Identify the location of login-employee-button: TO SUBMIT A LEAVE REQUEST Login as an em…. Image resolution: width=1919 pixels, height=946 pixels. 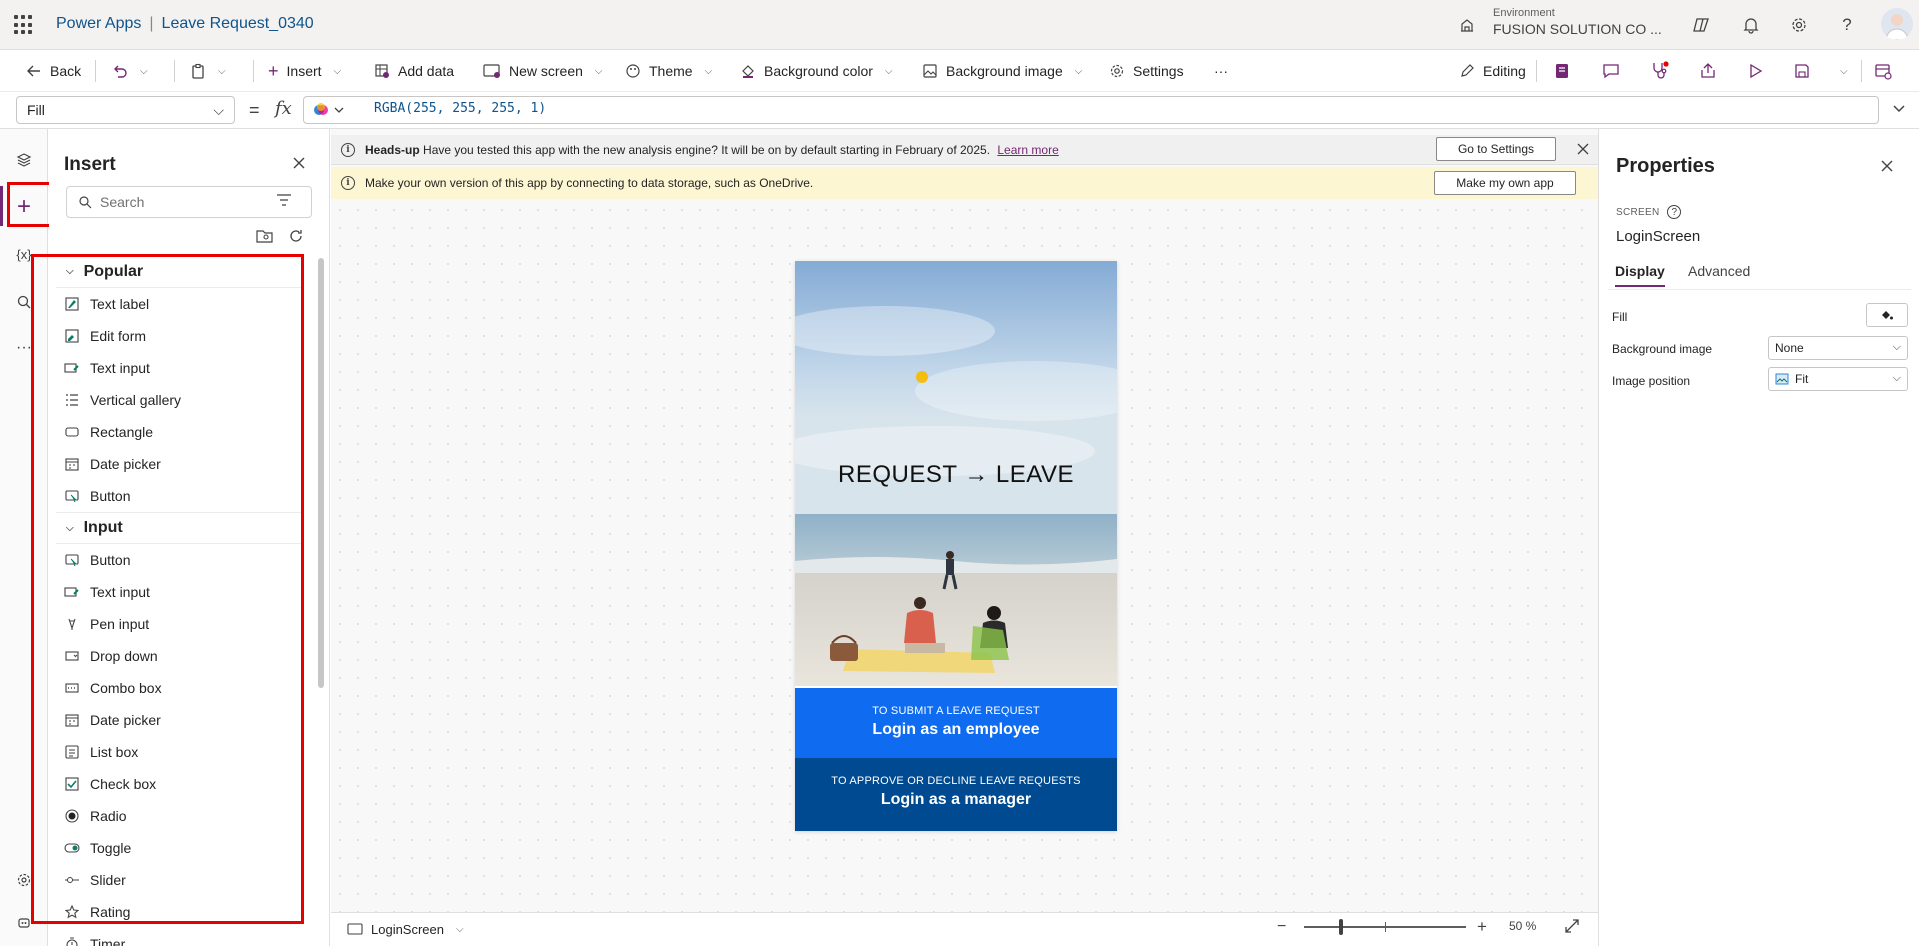
(956, 723).